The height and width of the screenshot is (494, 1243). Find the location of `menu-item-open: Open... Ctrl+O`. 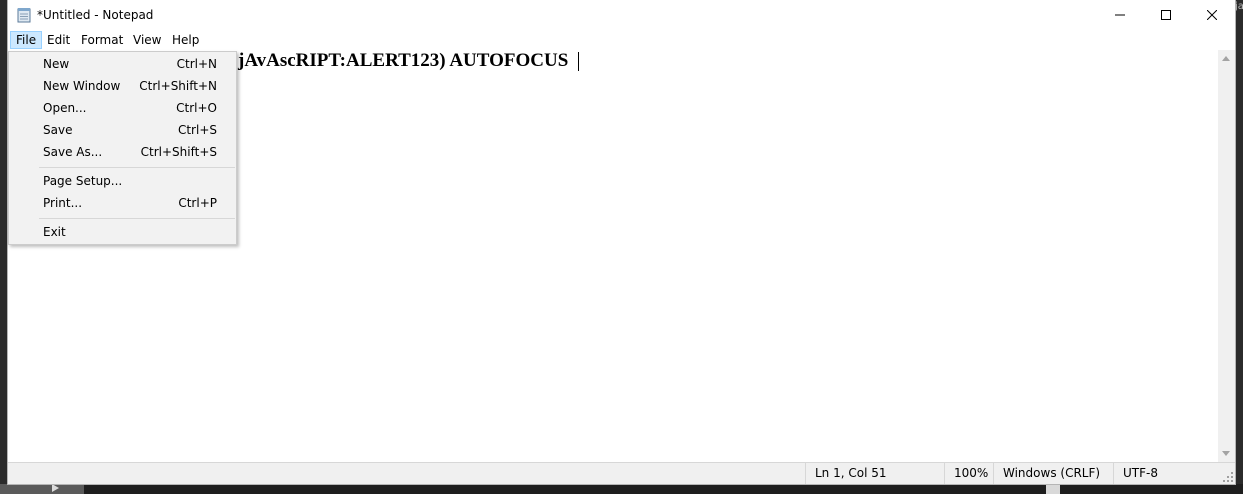

menu-item-open: Open... Ctrl+O is located at coordinates (122, 108).